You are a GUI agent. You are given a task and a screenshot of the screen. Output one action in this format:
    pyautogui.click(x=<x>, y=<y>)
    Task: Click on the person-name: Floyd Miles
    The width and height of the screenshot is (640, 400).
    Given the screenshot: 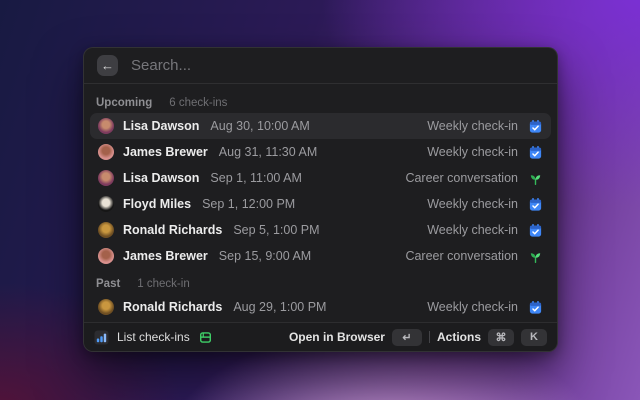 What is the action you would take?
    pyautogui.click(x=157, y=204)
    